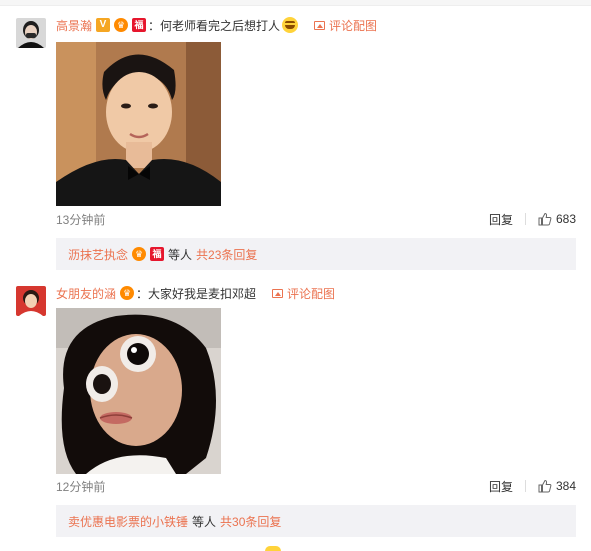  I want to click on comment-headline: 女朋友的涵 ♛ ： 大家好我是麦扣邓超 评论配图, so click(195, 293).